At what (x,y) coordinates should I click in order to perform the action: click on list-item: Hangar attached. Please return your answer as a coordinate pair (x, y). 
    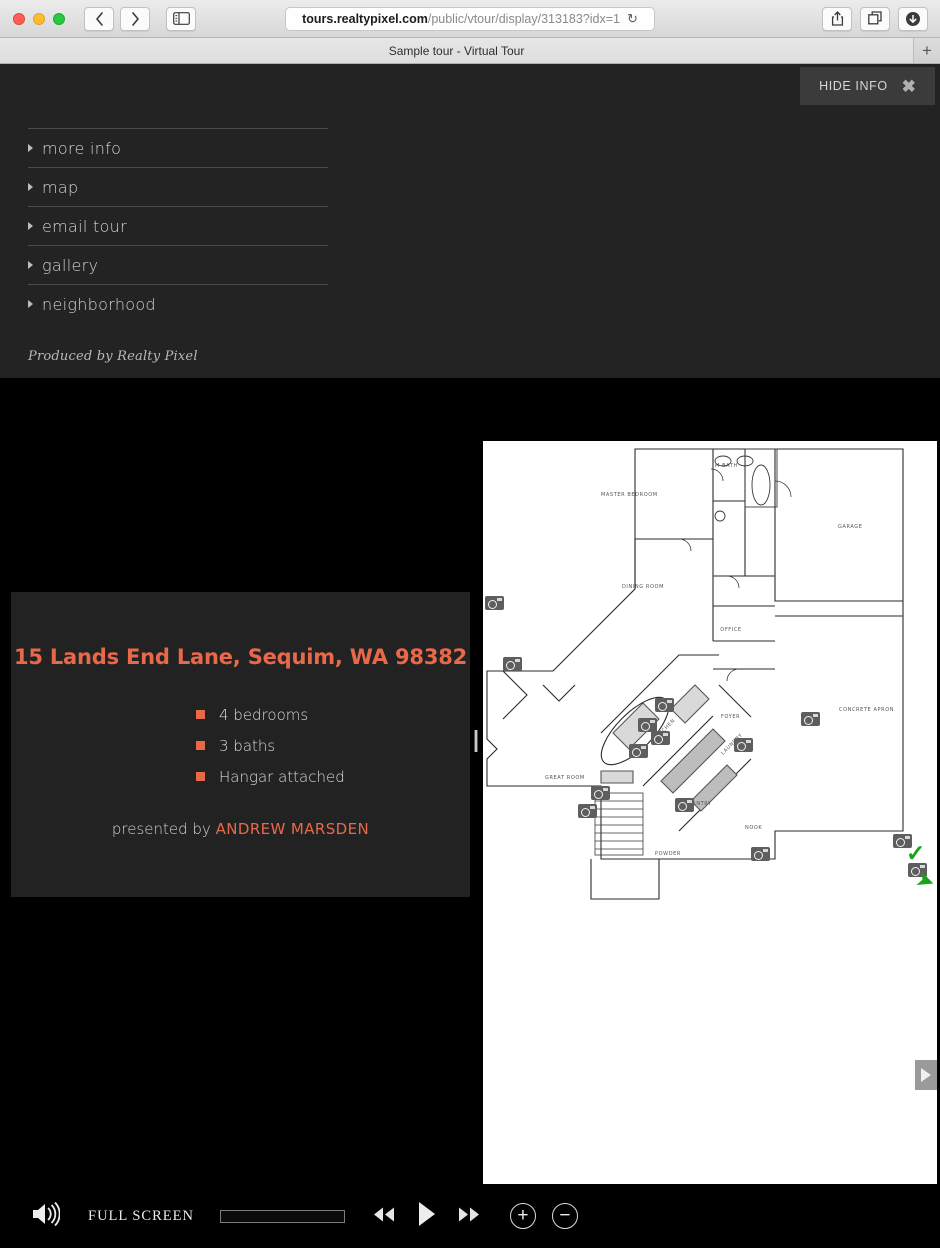
    Looking at the image, I should click on (333, 776).